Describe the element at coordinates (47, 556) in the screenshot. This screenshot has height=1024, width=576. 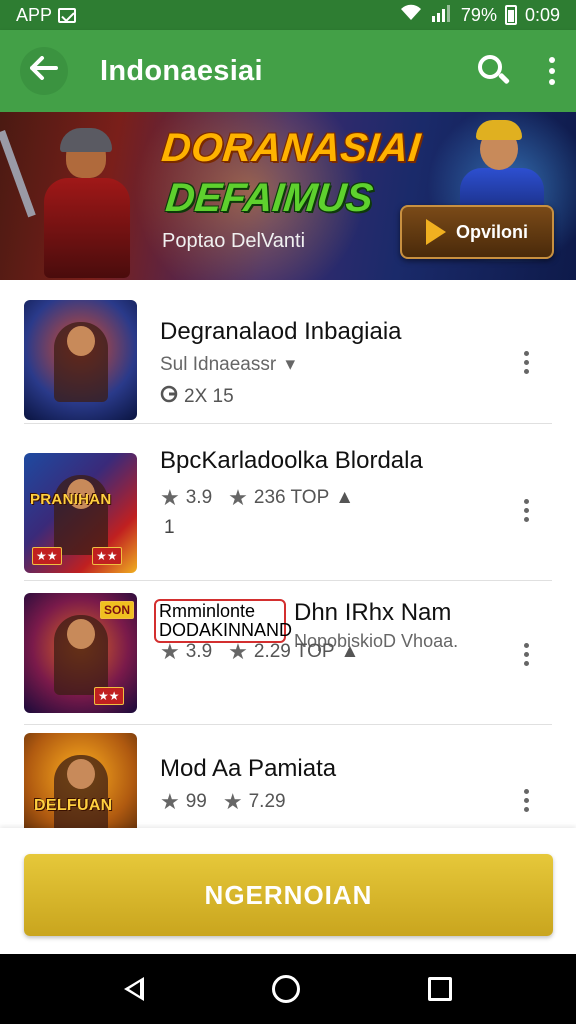
I see `thumb-badge-left: ★★` at that location.